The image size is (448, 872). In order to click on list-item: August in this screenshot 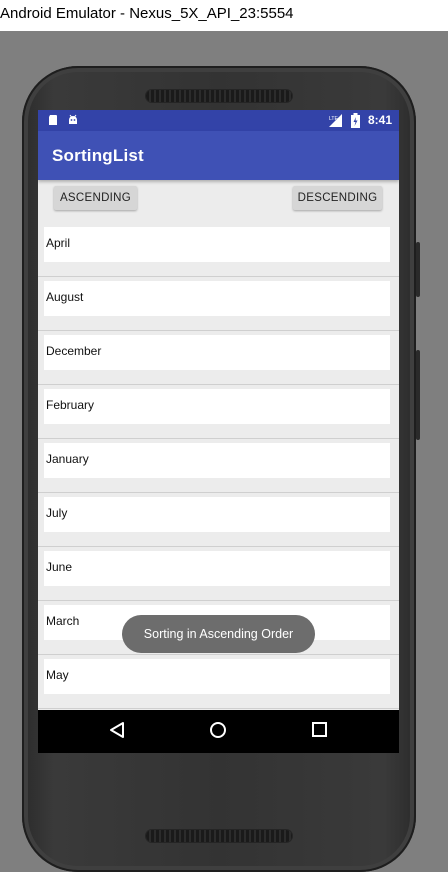, I will do `click(218, 304)`.